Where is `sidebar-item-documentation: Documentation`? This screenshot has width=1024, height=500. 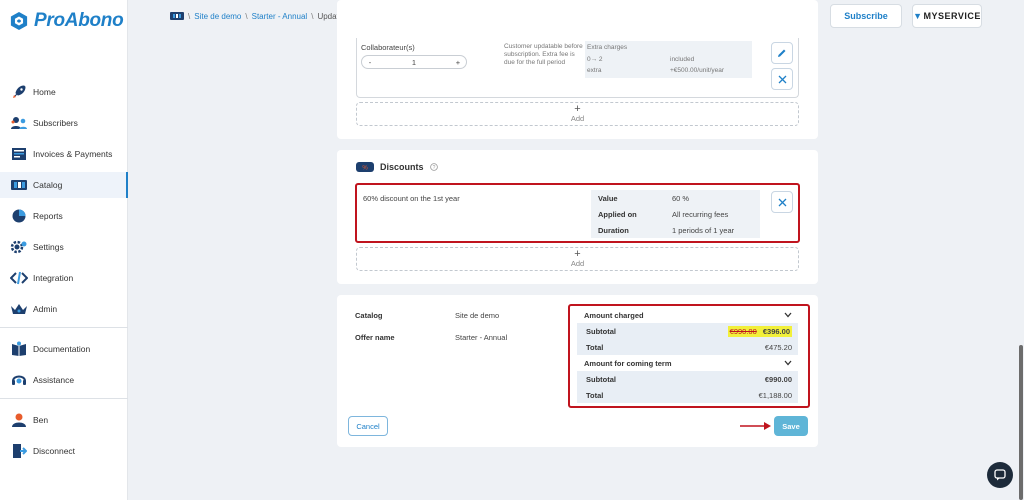 sidebar-item-documentation: Documentation is located at coordinates (64, 349).